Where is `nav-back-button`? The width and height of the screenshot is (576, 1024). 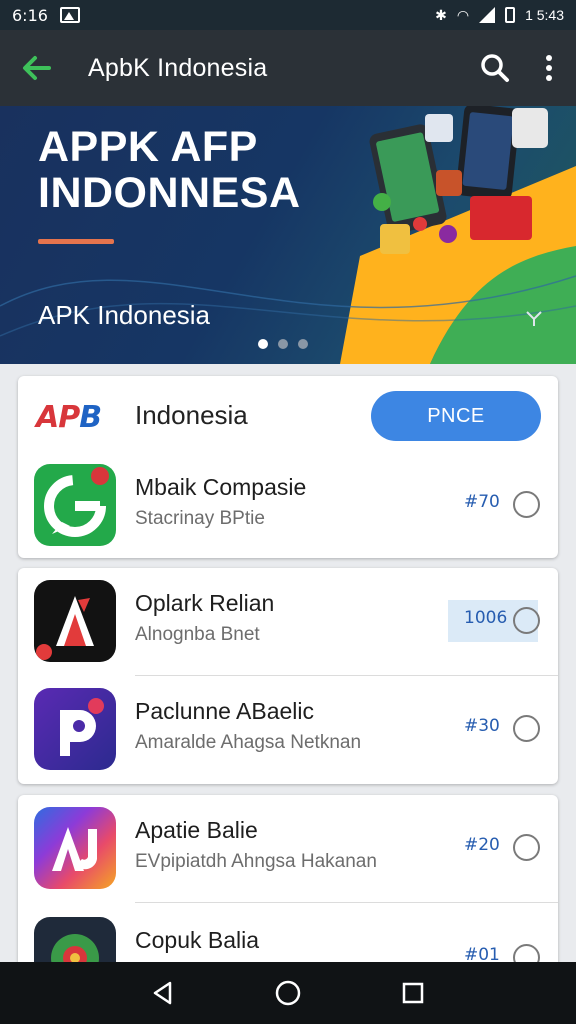
nav-back-button is located at coordinates (163, 993).